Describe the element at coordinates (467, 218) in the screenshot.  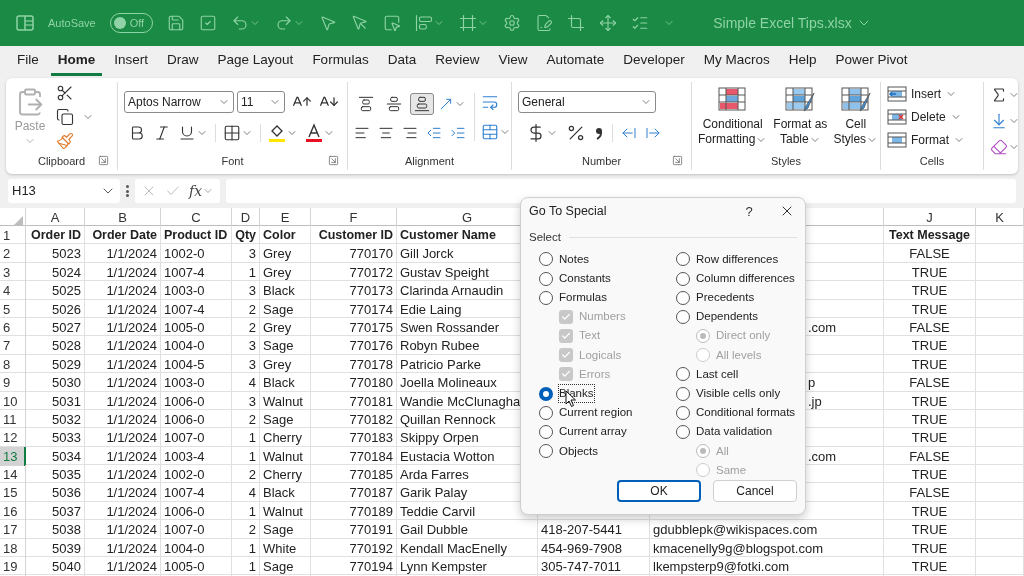
I see `column-header: G` at that location.